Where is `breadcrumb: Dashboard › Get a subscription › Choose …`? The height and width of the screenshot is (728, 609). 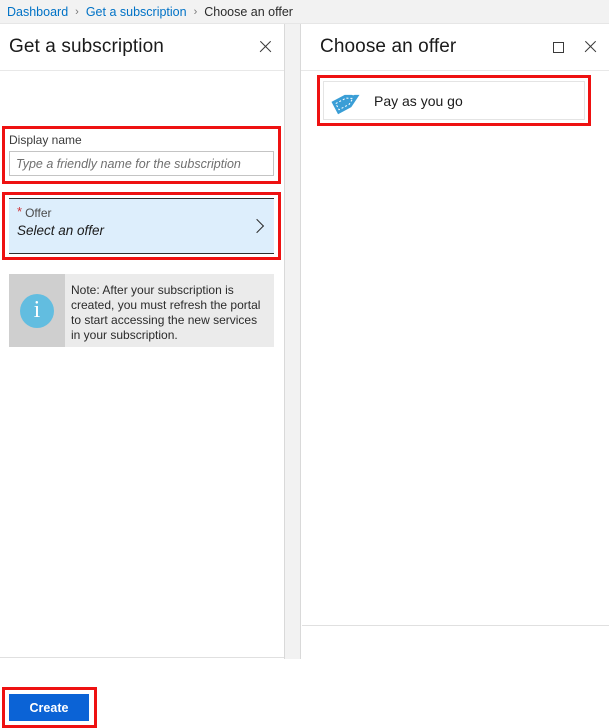
breadcrumb: Dashboard › Get a subscription › Choose … is located at coordinates (304, 12).